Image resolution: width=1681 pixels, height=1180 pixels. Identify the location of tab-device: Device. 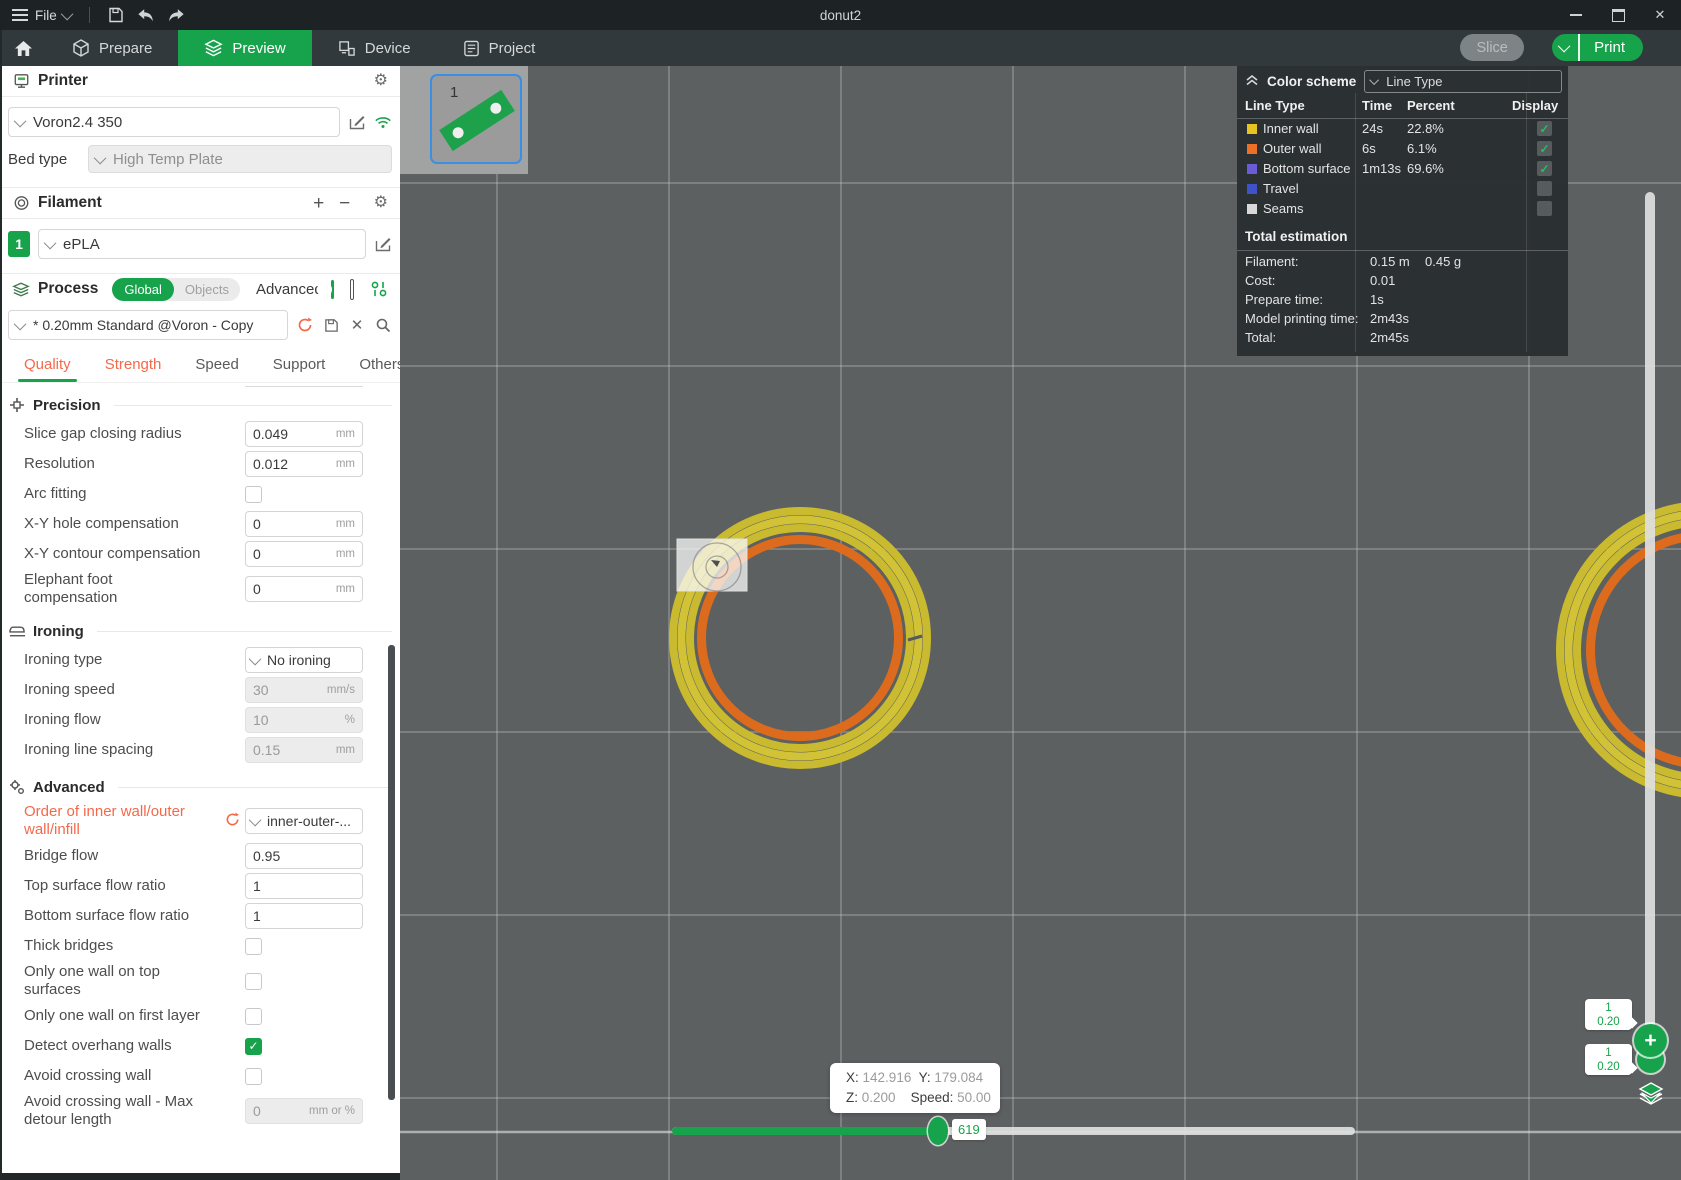
(374, 48).